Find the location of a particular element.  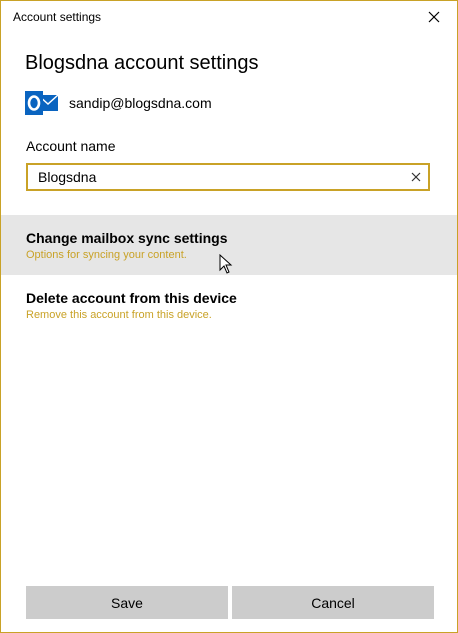

save-button: Save is located at coordinates (127, 602).